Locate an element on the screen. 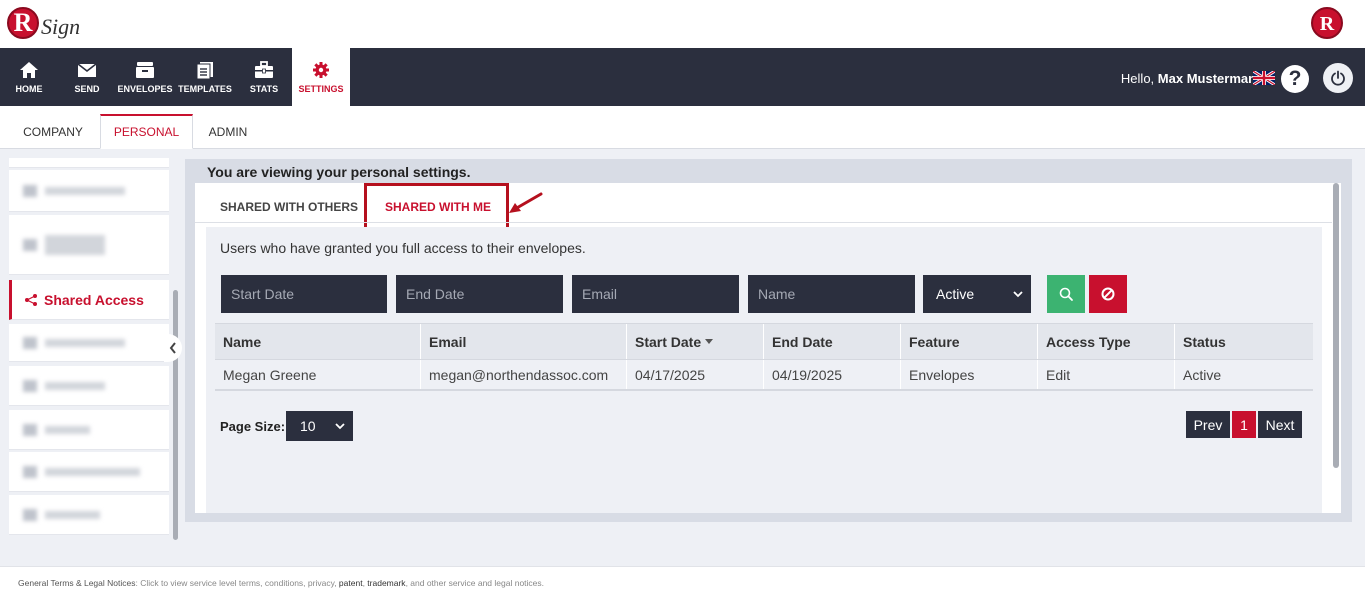  status-select: Active is located at coordinates (977, 294).